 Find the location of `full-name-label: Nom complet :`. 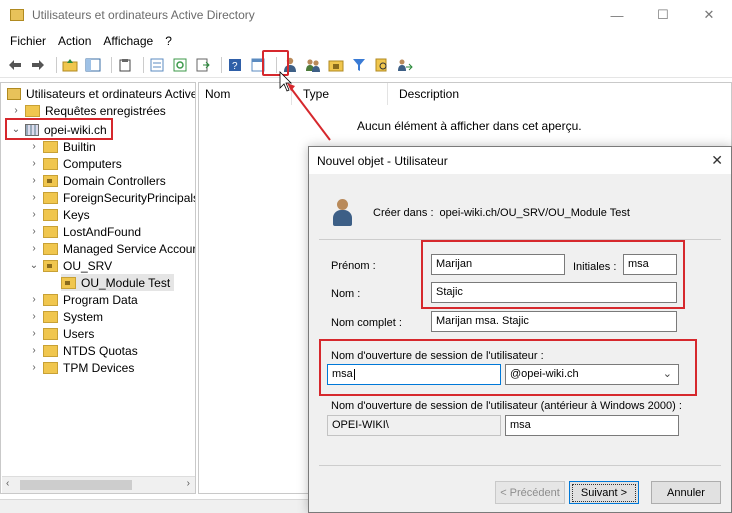

full-name-label: Nom complet : is located at coordinates (366, 323).